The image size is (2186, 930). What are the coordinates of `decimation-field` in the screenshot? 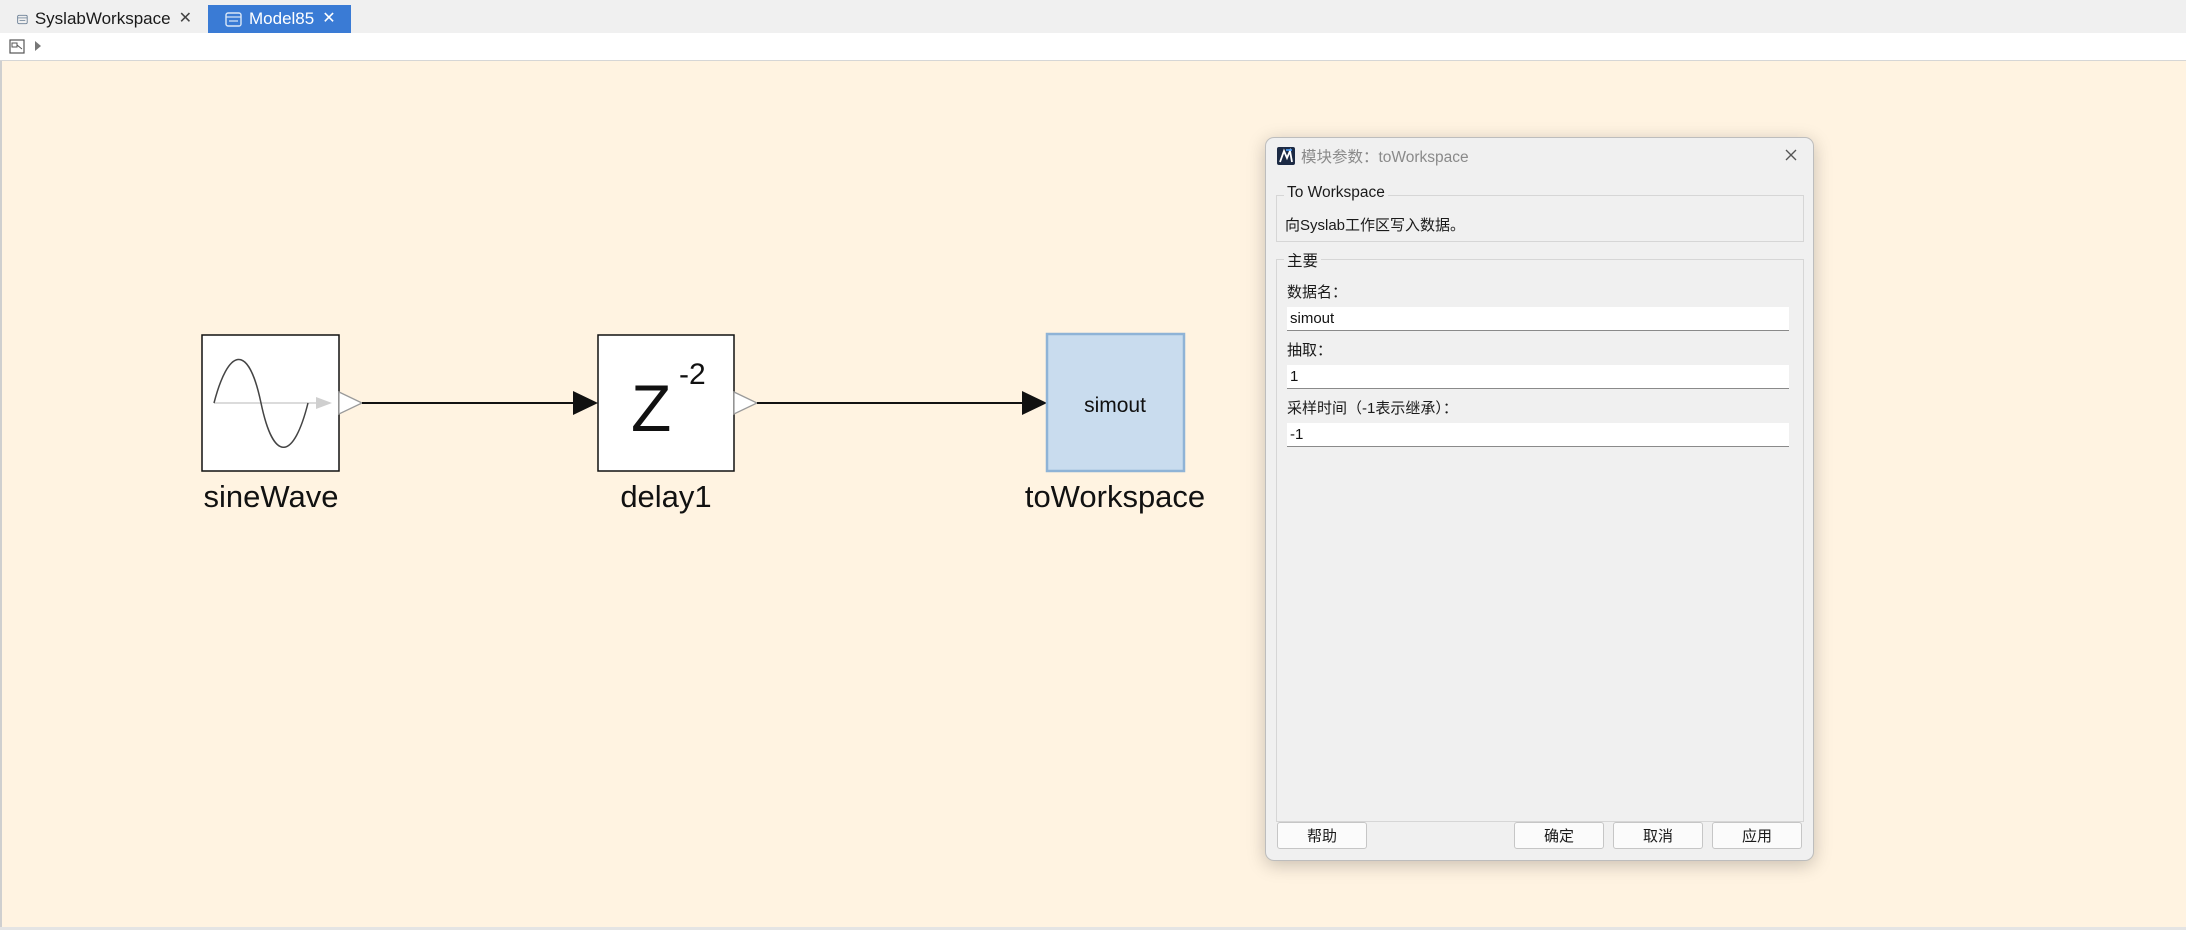 It's located at (1538, 377).